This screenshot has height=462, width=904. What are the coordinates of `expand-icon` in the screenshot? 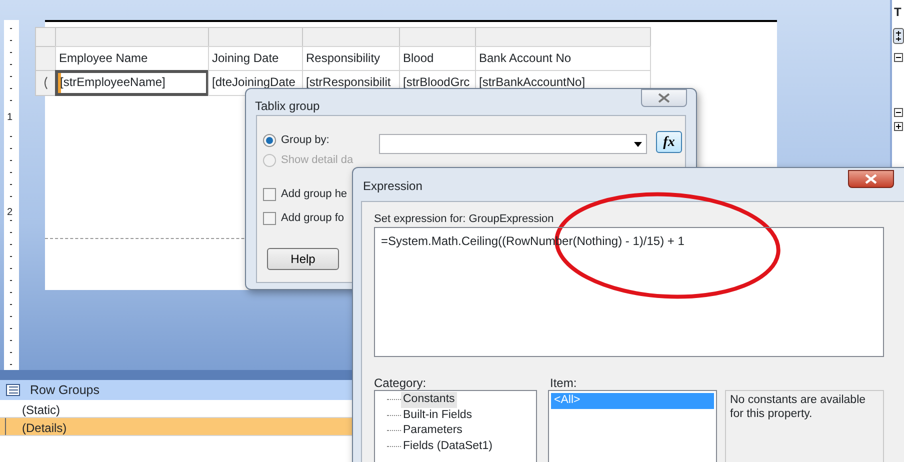 It's located at (898, 126).